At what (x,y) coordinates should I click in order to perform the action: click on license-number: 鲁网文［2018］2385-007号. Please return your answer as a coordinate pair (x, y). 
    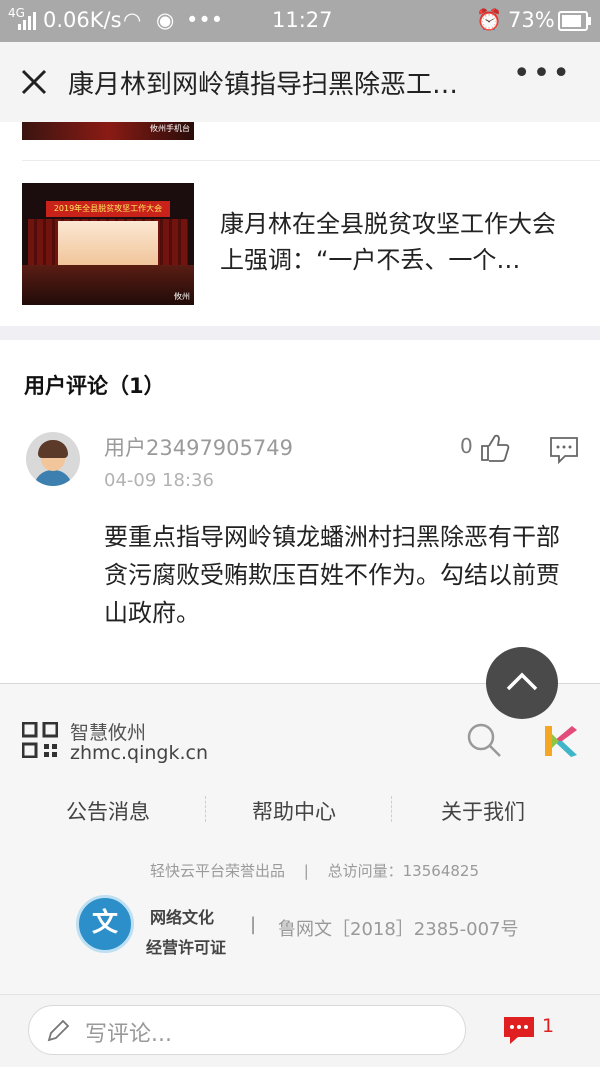
    Looking at the image, I should click on (398, 928).